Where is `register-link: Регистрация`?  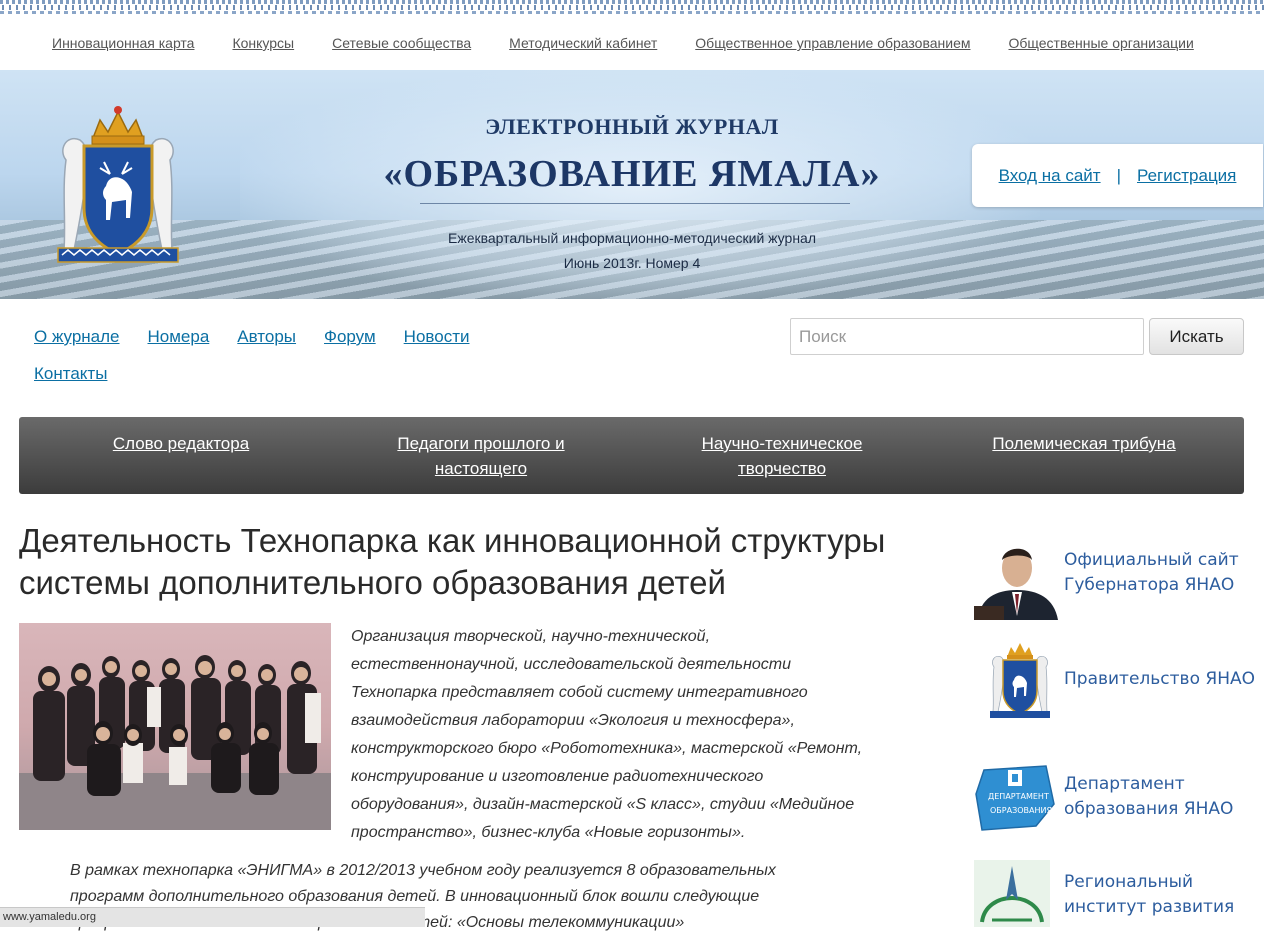
register-link: Регистрация is located at coordinates (1186, 176).